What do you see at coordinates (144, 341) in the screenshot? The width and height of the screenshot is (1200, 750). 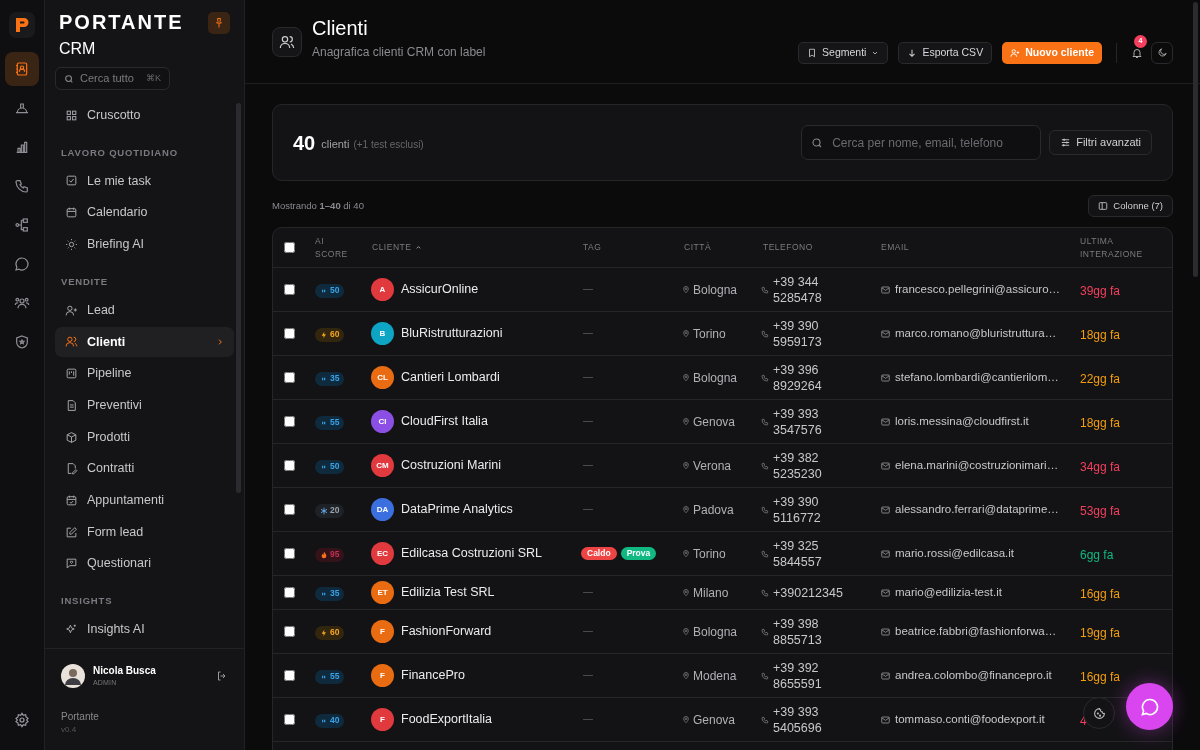 I see `nav-item: Clienti` at bounding box center [144, 341].